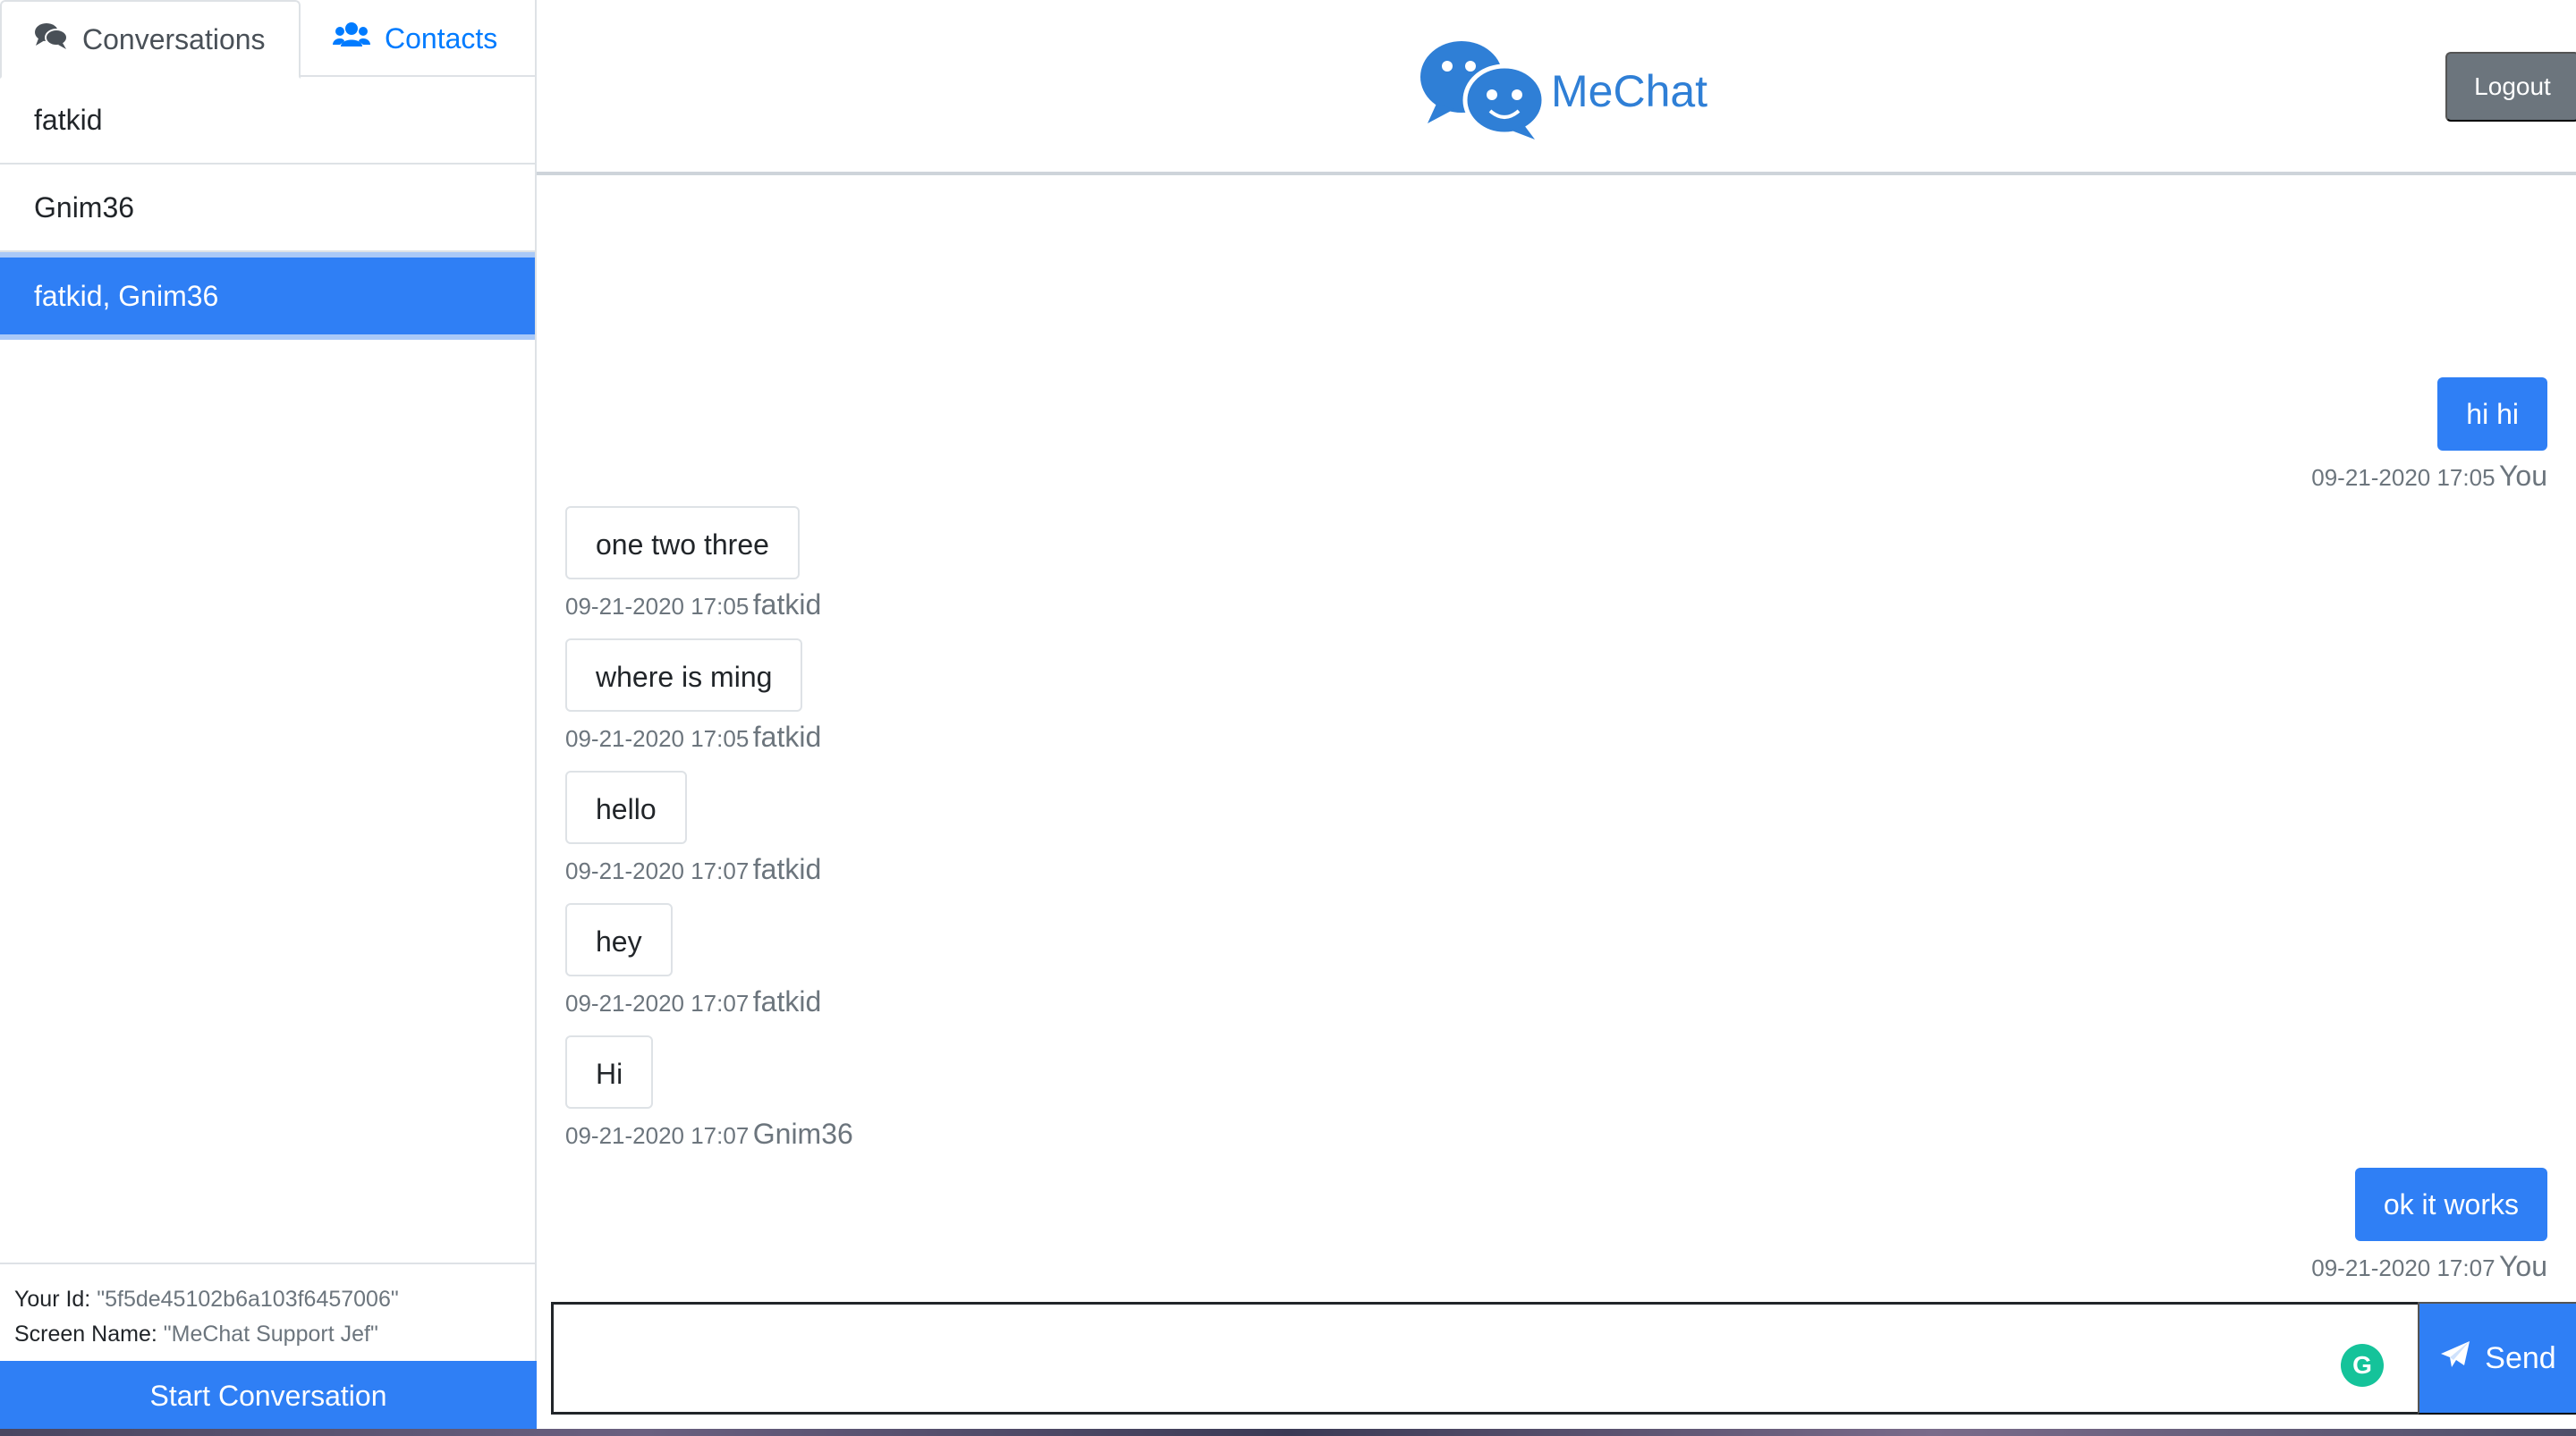  I want to click on screen-name-value: "MeChat Support Jef", so click(270, 1334).